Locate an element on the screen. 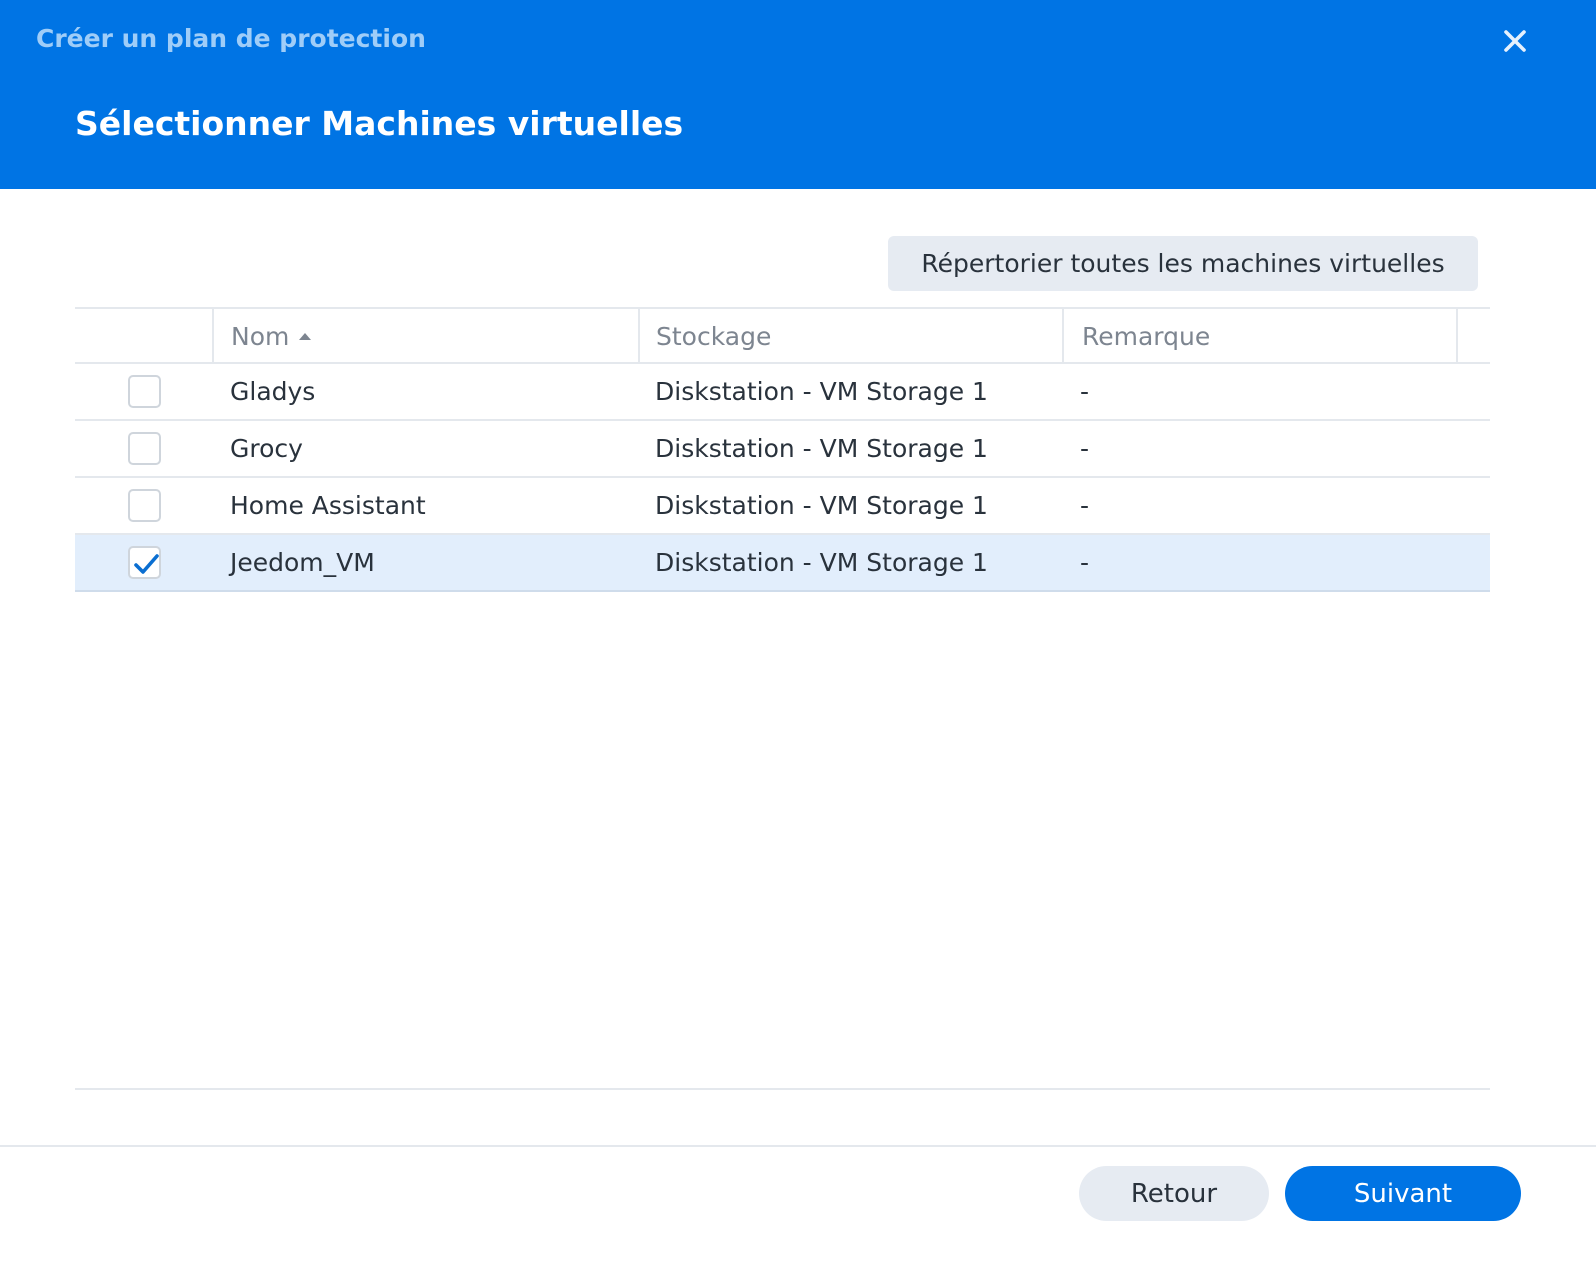 This screenshot has height=1262, width=1596. table-row: Gladys Diskstation - VM Storage 1 - is located at coordinates (782, 392).